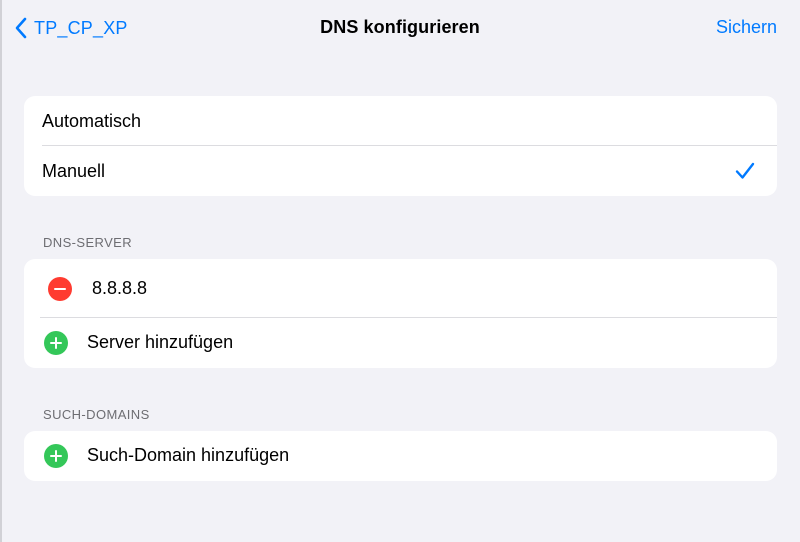 The height and width of the screenshot is (542, 800). I want to click on add-search-domain-label: Such-Domain hinzufügen, so click(188, 455).